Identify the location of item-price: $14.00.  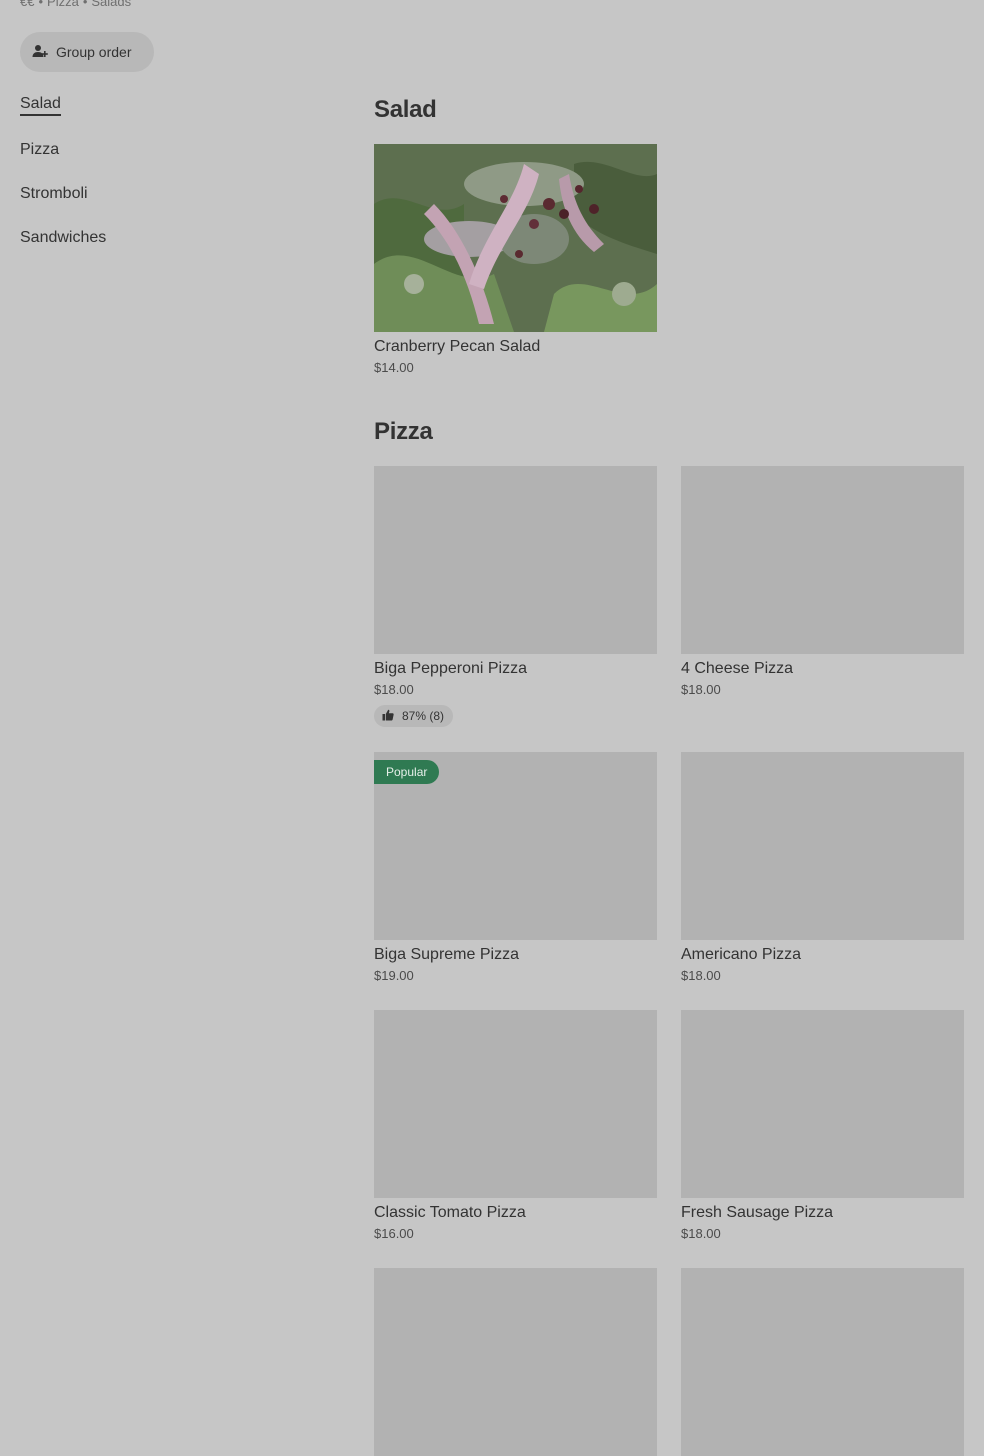
(394, 367).